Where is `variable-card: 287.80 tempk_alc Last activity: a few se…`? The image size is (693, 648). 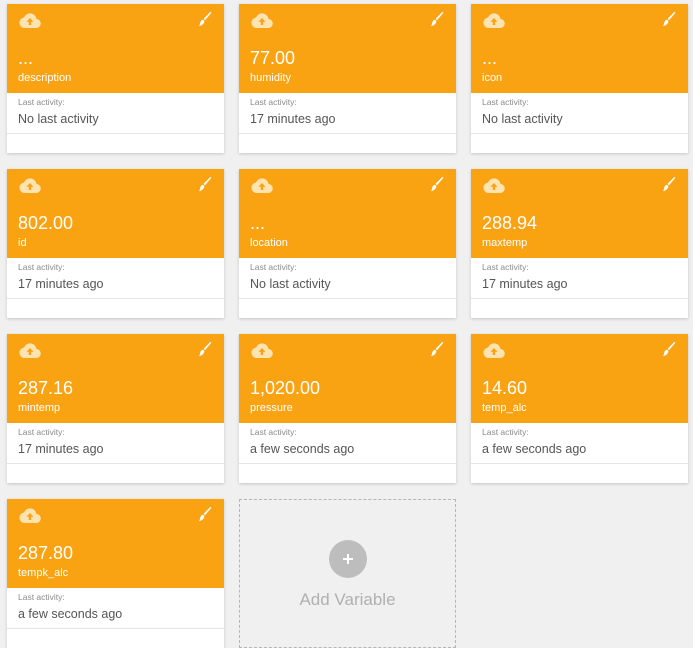 variable-card: 287.80 tempk_alc Last activity: a few se… is located at coordinates (115, 573).